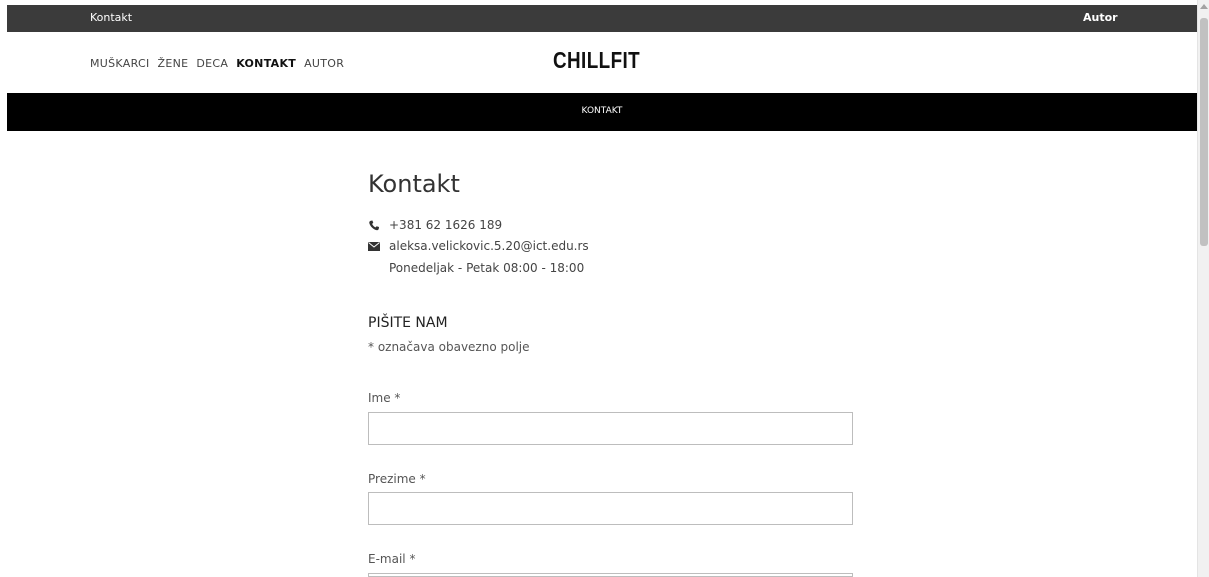 Image resolution: width=1209 pixels, height=577 pixels. What do you see at coordinates (489, 246) in the screenshot?
I see `email-address: aleksa.velickovic.5.20@ict.edu.rs` at bounding box center [489, 246].